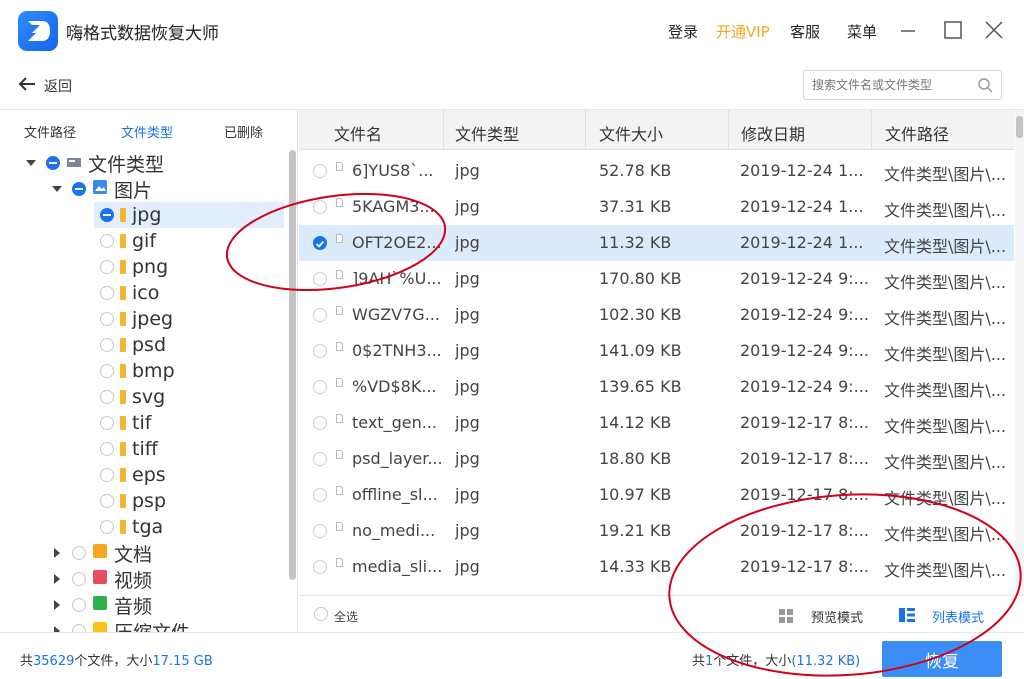  I want to click on tree-node-images: 图片, so click(102, 189).